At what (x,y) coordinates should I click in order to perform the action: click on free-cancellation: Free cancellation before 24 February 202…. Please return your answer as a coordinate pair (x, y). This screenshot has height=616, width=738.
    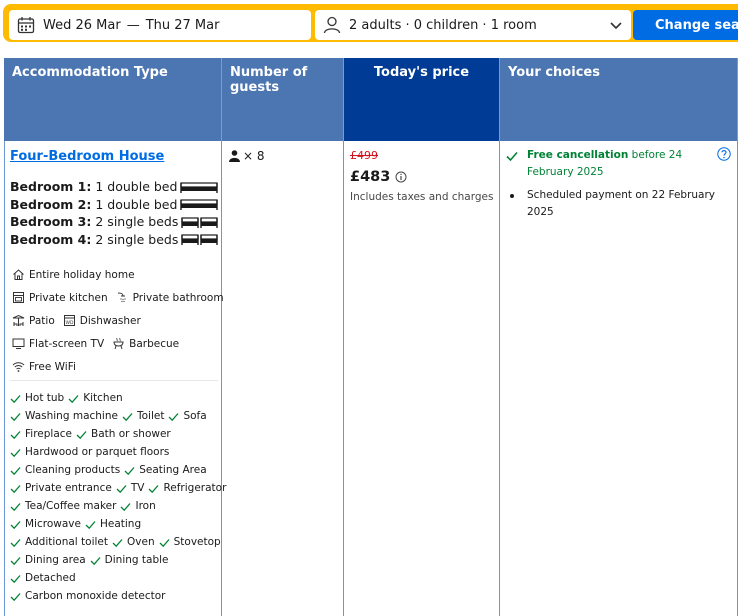
    Looking at the image, I should click on (606, 164).